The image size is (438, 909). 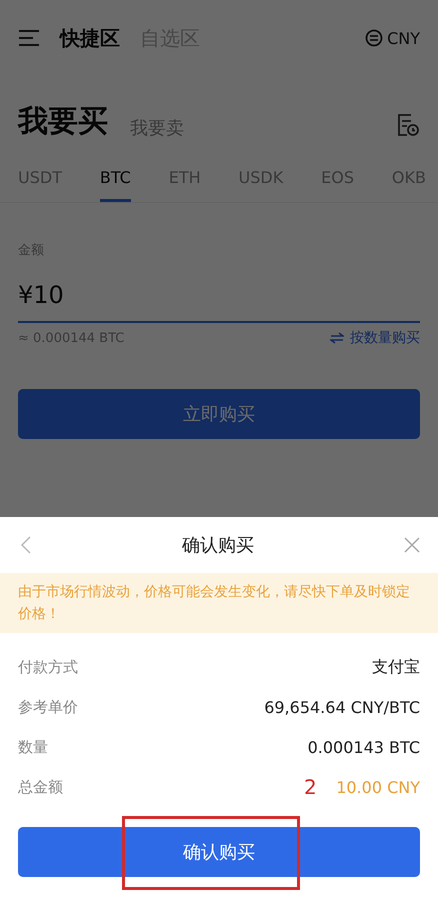 I want to click on close-icon, so click(x=412, y=545).